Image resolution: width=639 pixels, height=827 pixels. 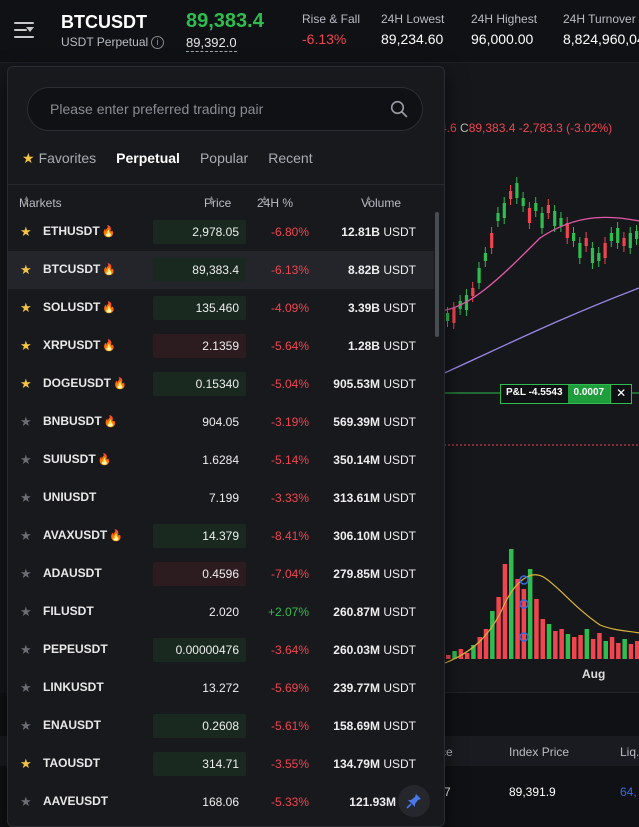 What do you see at coordinates (374, 460) in the screenshot?
I see `market-volume: 350.14M USDT` at bounding box center [374, 460].